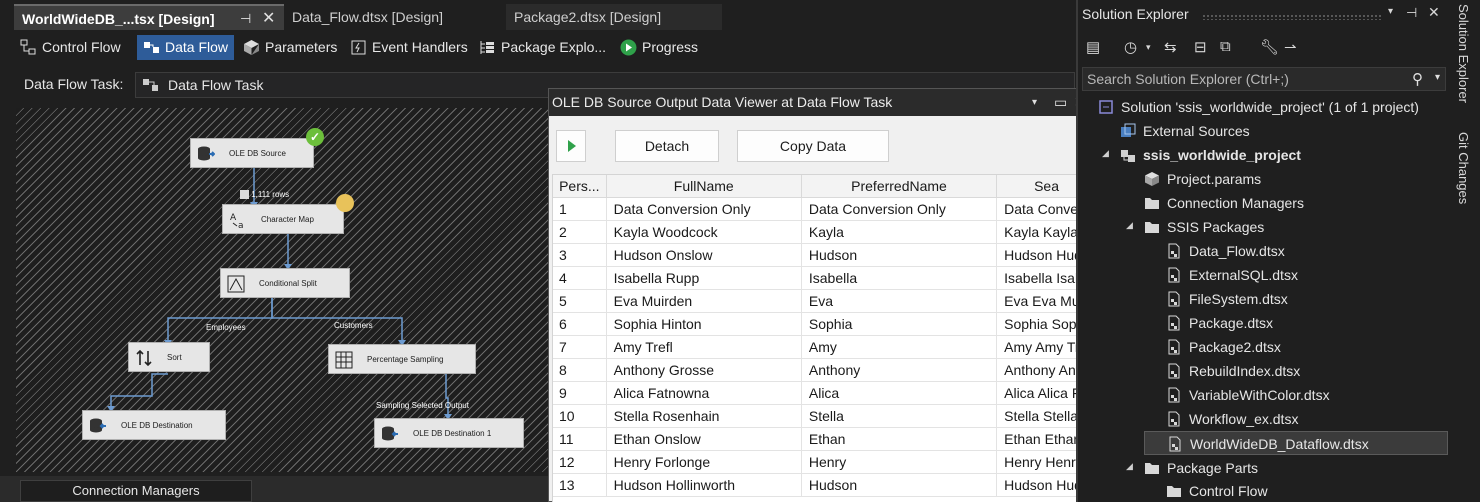 The height and width of the screenshot is (502, 1480). What do you see at coordinates (899, 439) in the screenshot?
I see `table-cell: Ethan` at bounding box center [899, 439].